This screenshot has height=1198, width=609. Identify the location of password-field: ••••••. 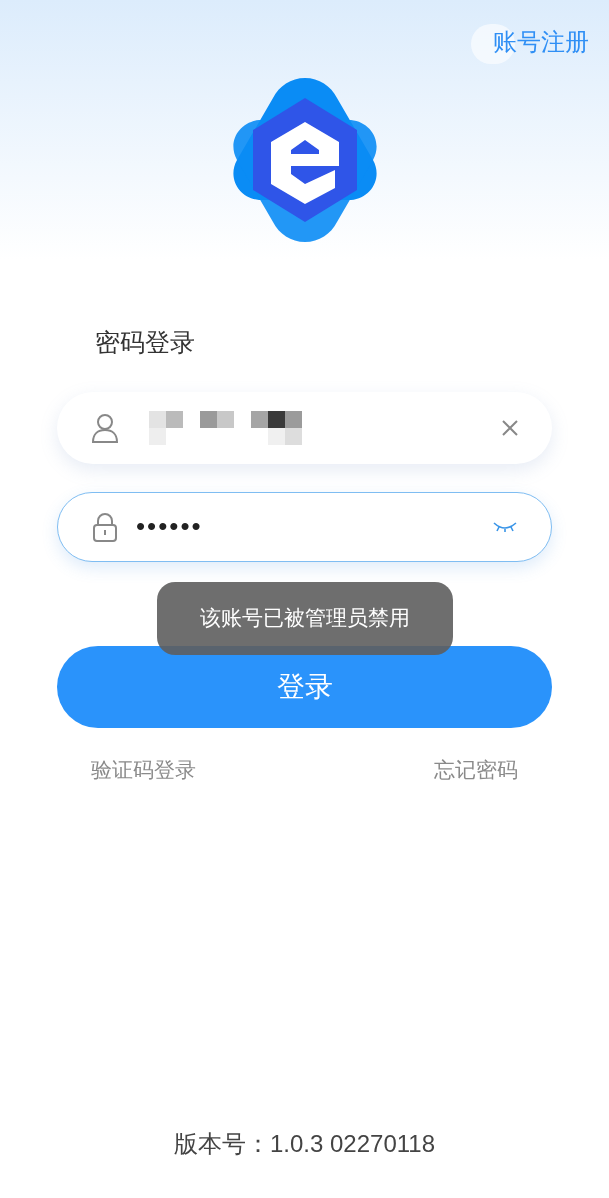
(304, 526).